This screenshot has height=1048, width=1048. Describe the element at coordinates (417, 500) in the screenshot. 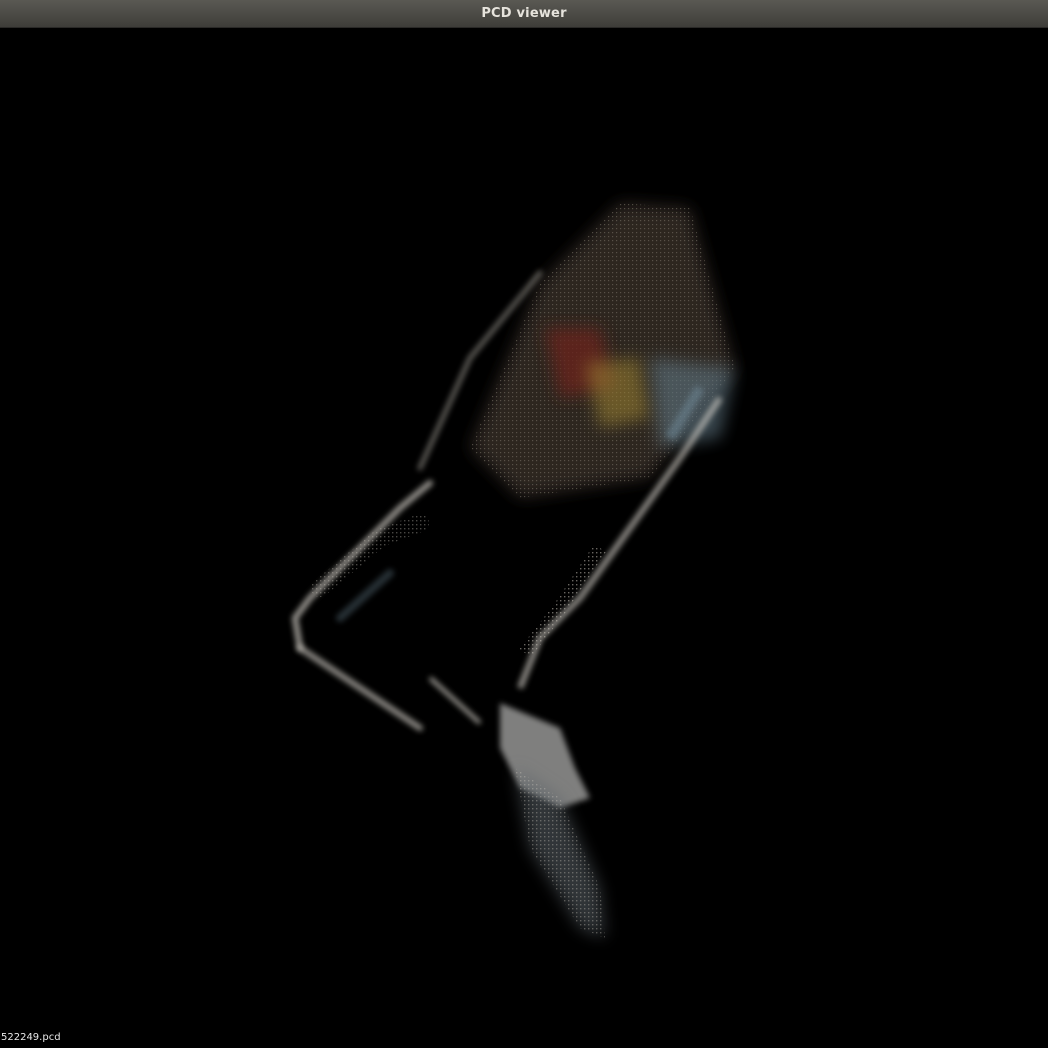

I see `point-cloud-left-slab` at that location.